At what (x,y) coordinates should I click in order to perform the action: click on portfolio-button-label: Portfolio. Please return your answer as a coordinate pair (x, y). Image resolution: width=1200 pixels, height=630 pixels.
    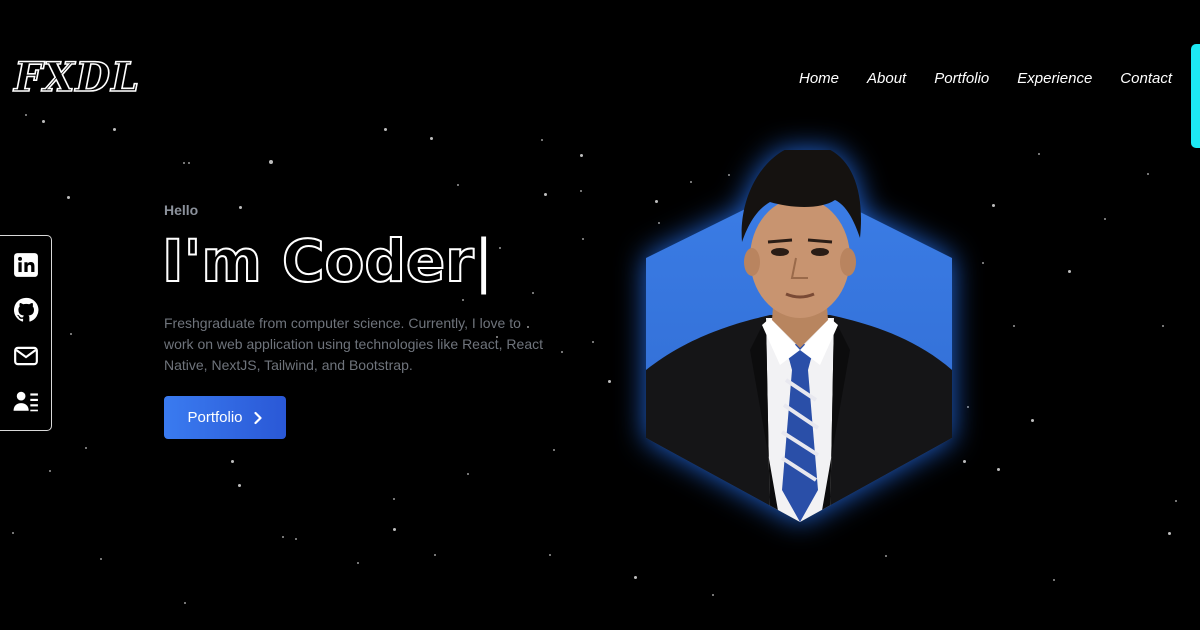
    Looking at the image, I should click on (215, 417).